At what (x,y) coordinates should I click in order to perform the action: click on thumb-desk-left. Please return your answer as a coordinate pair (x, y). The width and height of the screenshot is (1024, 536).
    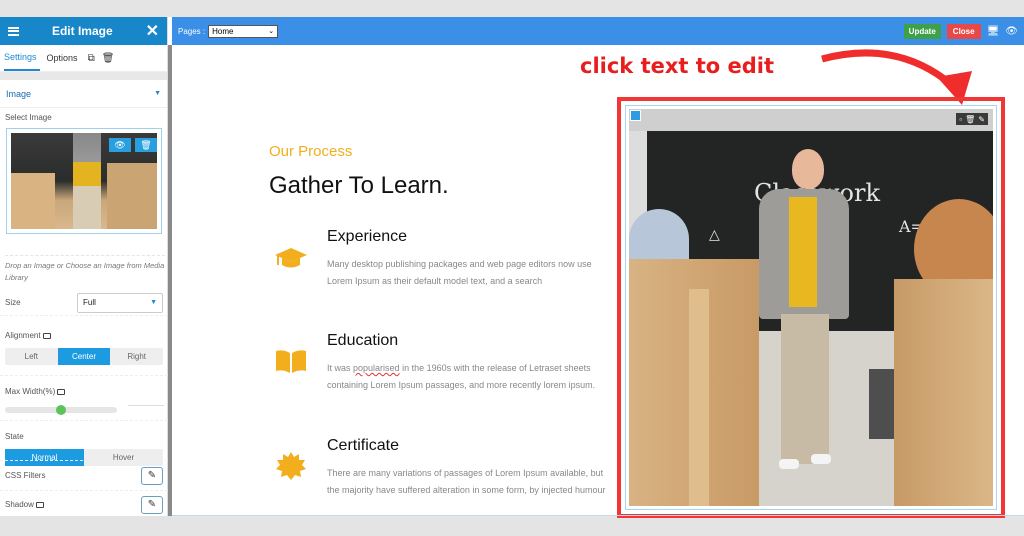
    Looking at the image, I should click on (33, 201).